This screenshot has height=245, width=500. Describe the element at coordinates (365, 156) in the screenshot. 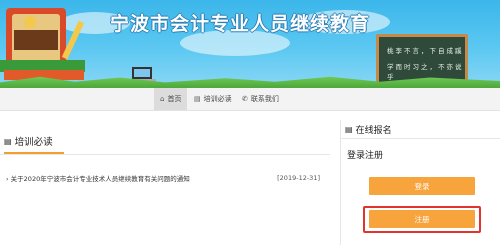

I see `signup-subtitle: 登录注册` at that location.